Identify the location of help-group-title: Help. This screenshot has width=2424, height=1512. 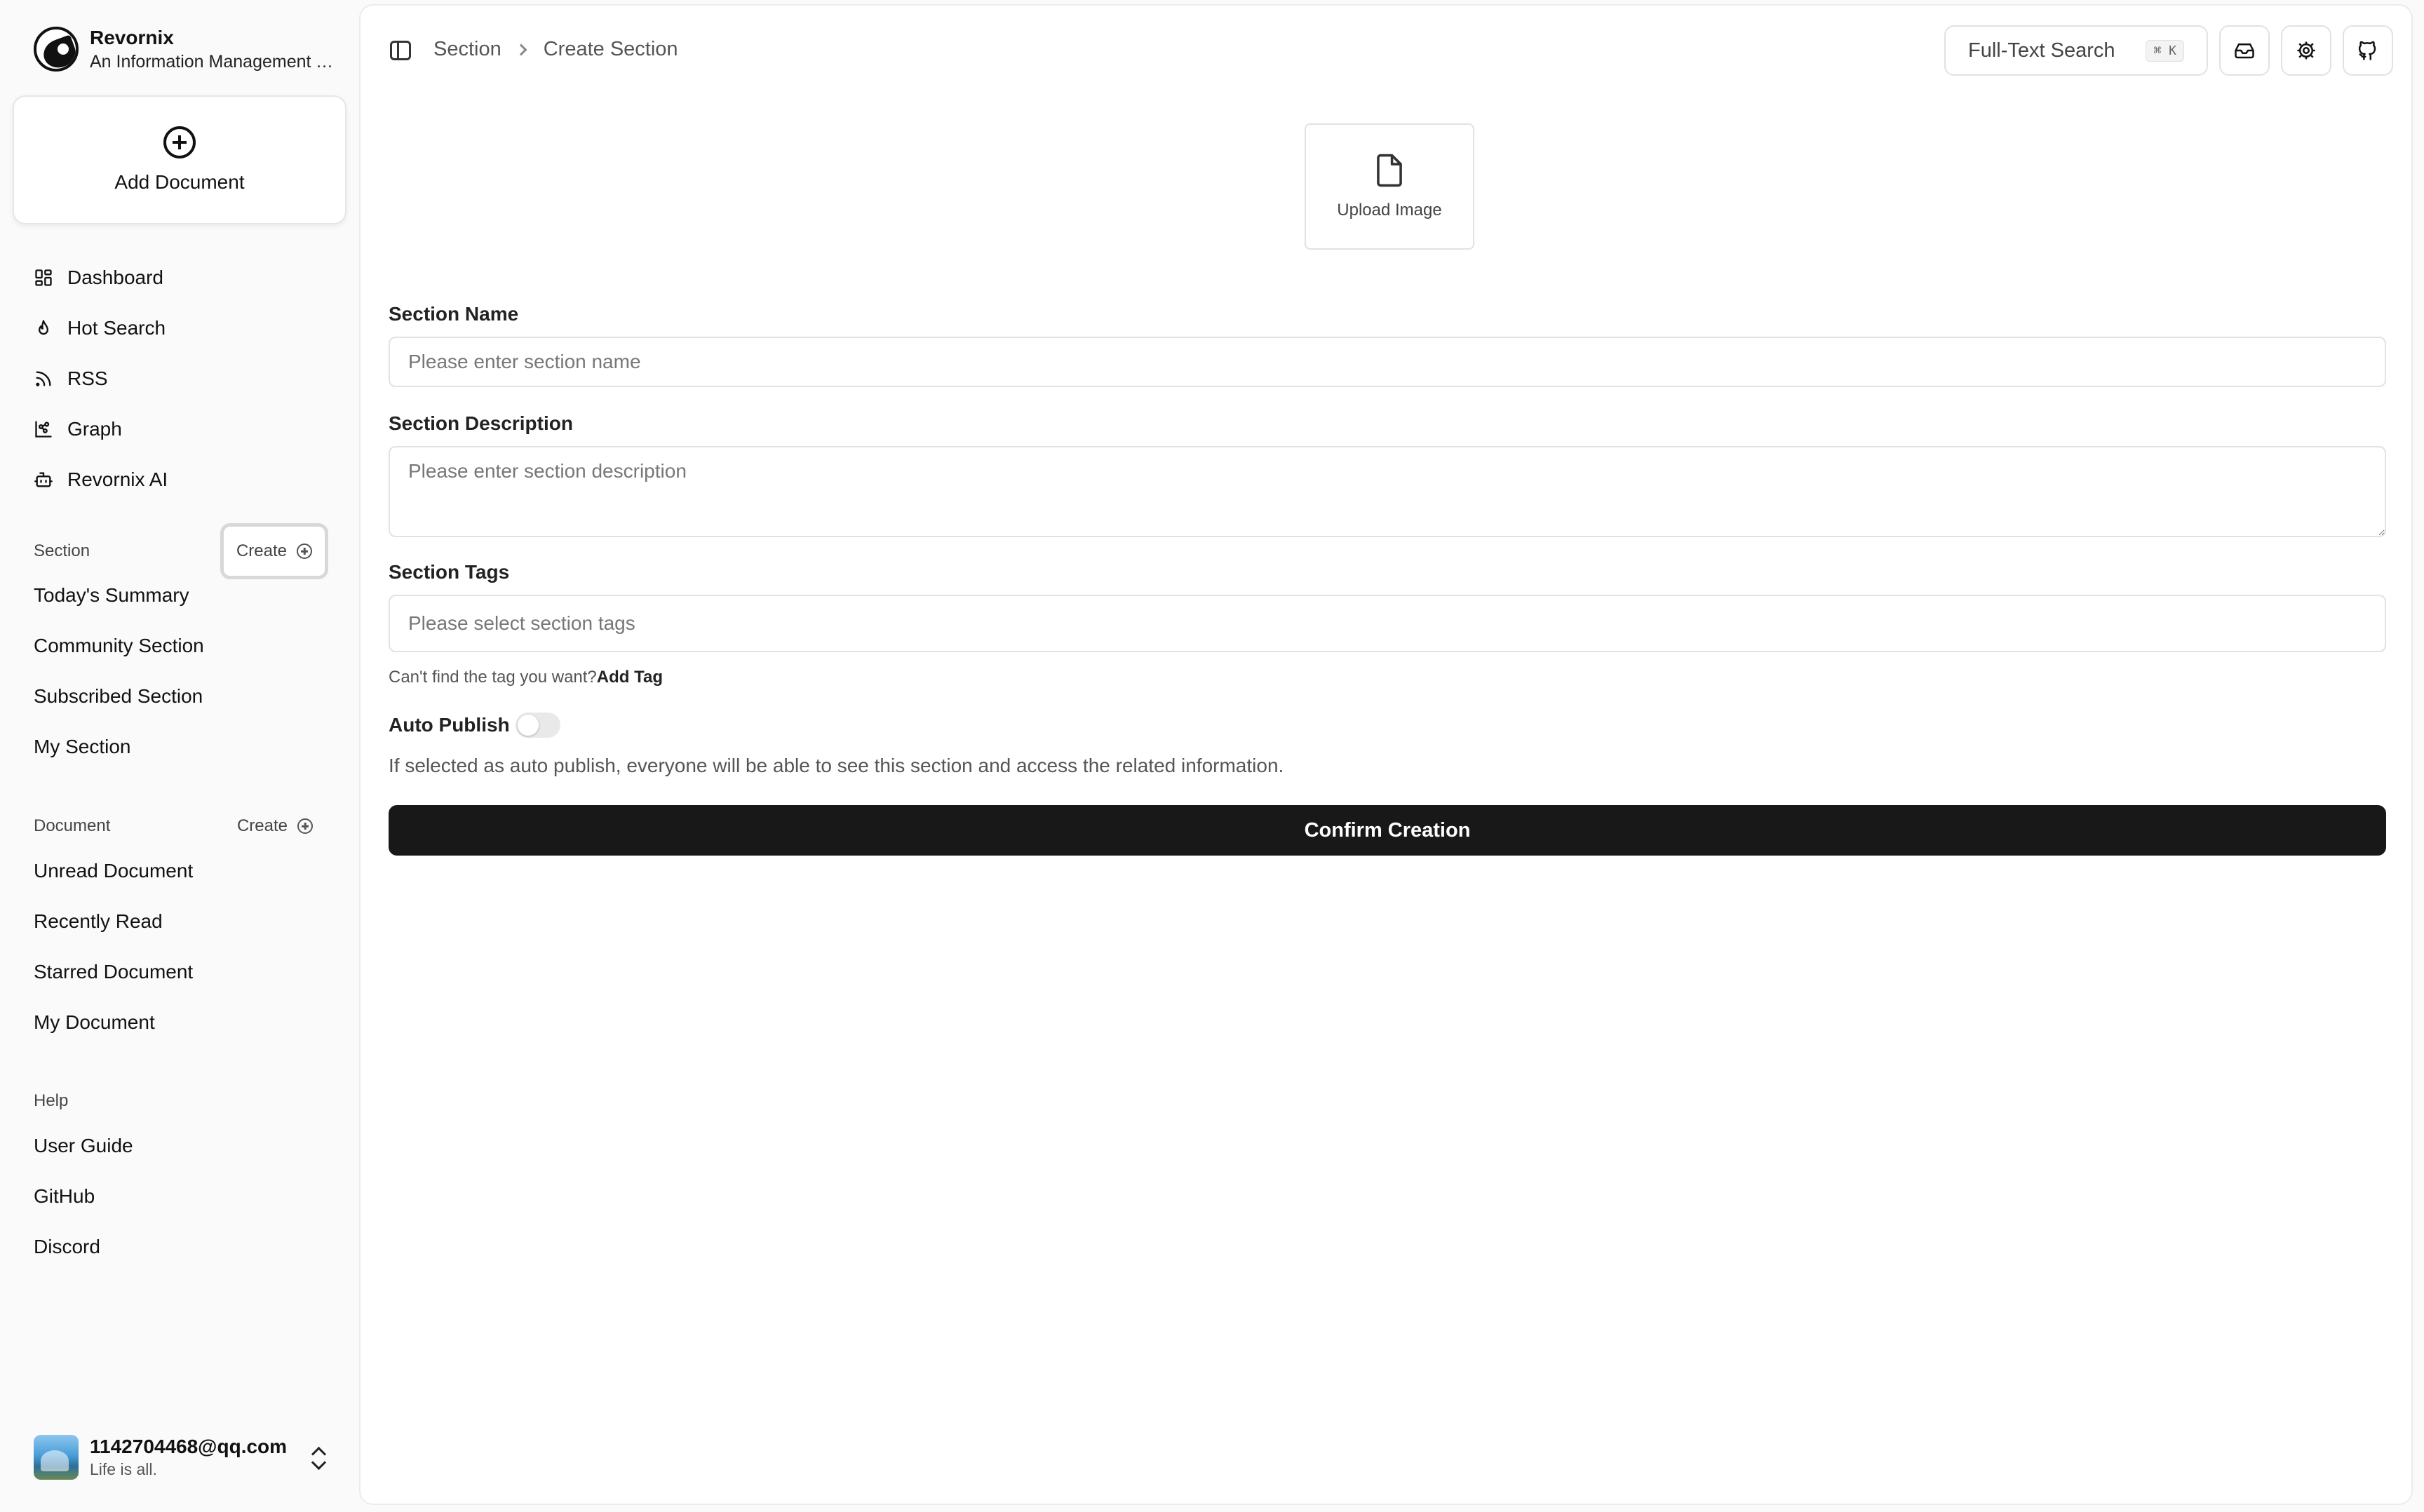
(51, 1100).